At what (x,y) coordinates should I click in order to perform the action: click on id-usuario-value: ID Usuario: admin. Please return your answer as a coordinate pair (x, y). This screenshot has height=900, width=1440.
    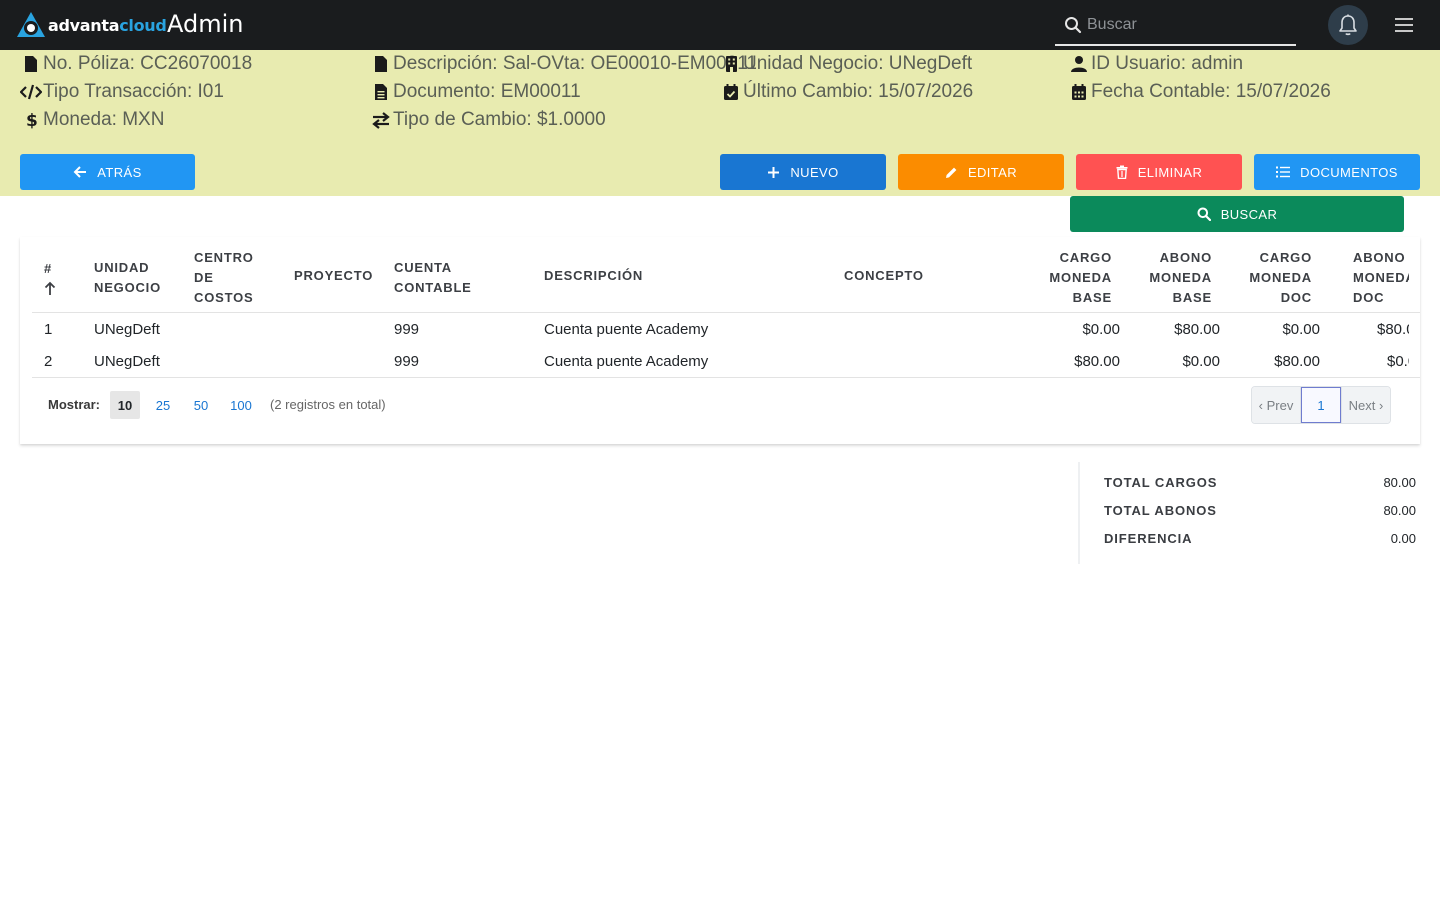
    Looking at the image, I should click on (1167, 63).